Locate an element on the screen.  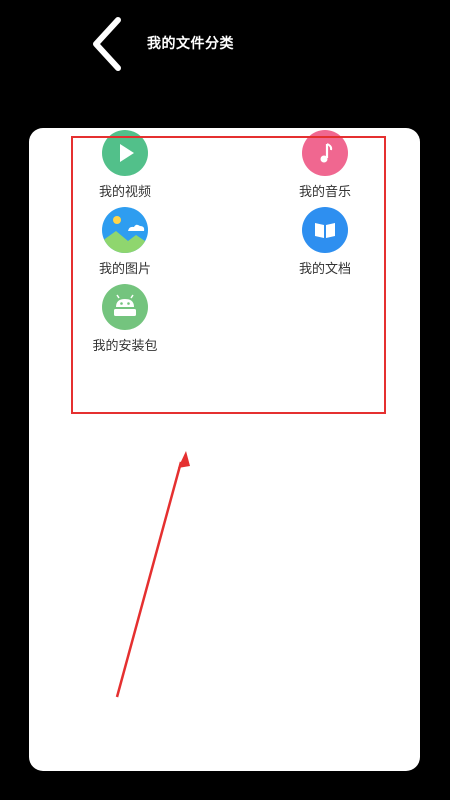
category-image-label: 我的图片 is located at coordinates (124, 269).